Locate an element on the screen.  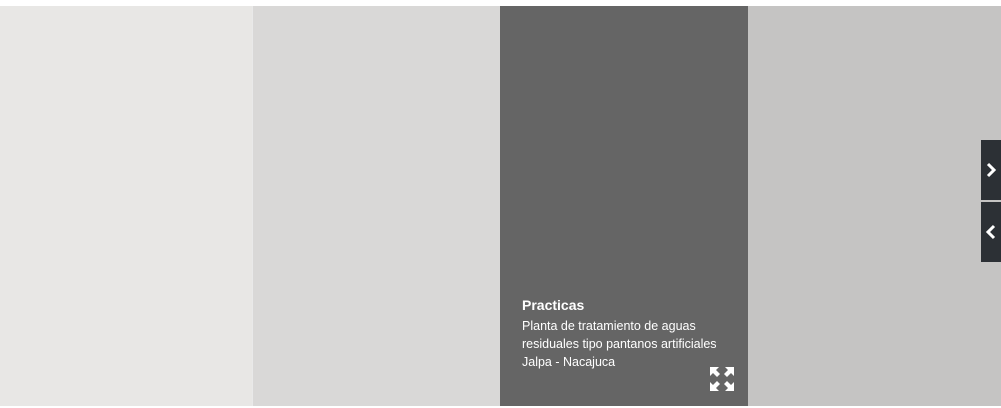
caption-title: Practicas is located at coordinates (553, 305).